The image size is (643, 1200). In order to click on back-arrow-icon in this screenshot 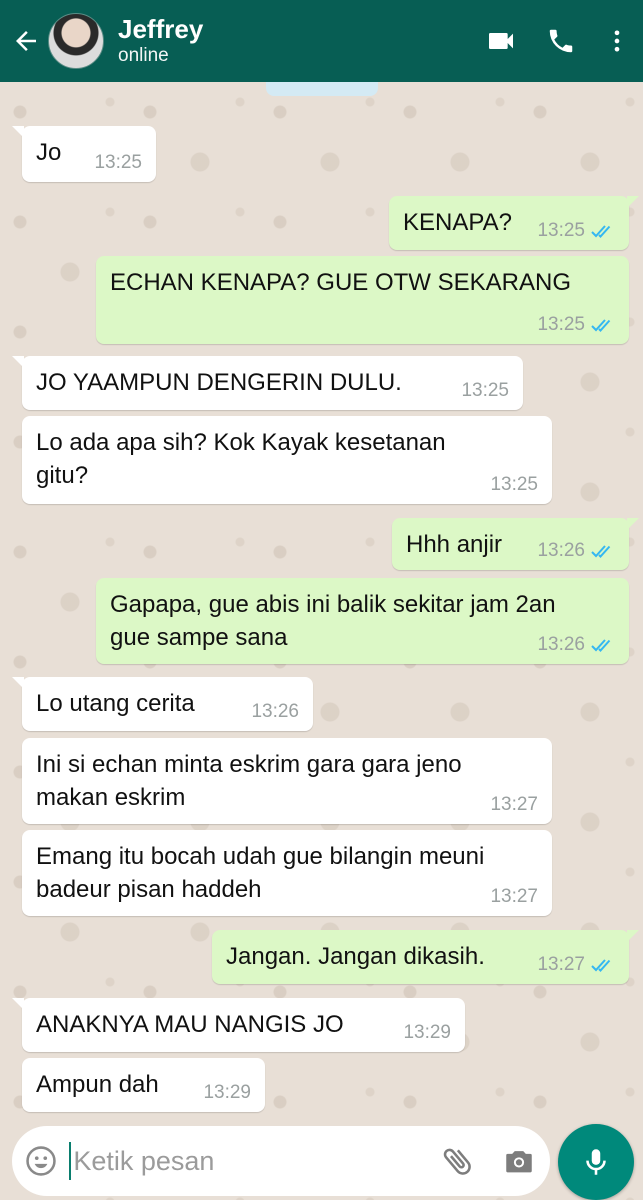, I will do `click(26, 41)`.